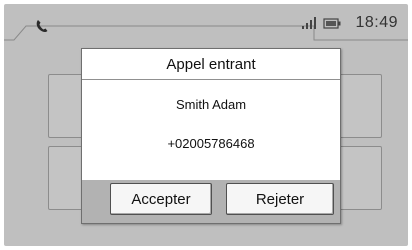 The image size is (412, 250). I want to click on battery-icon, so click(332, 23).